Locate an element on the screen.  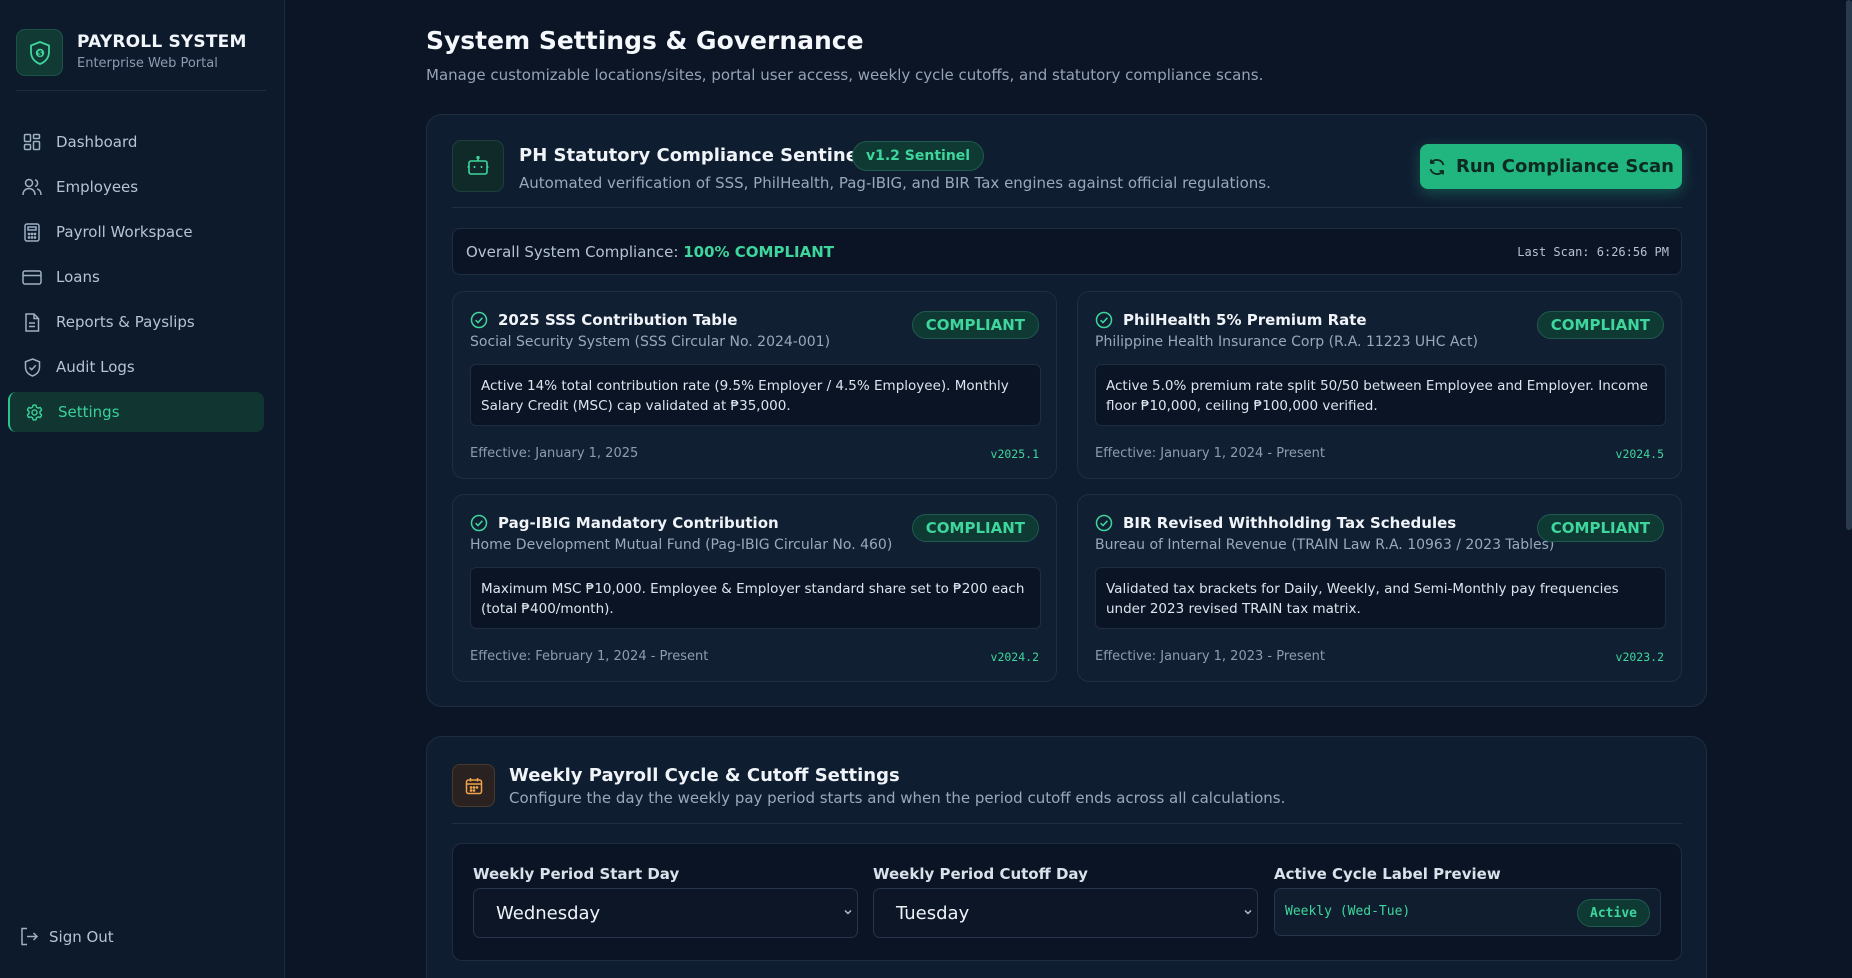
sidebar-item-employees: Employees is located at coordinates (136, 187).